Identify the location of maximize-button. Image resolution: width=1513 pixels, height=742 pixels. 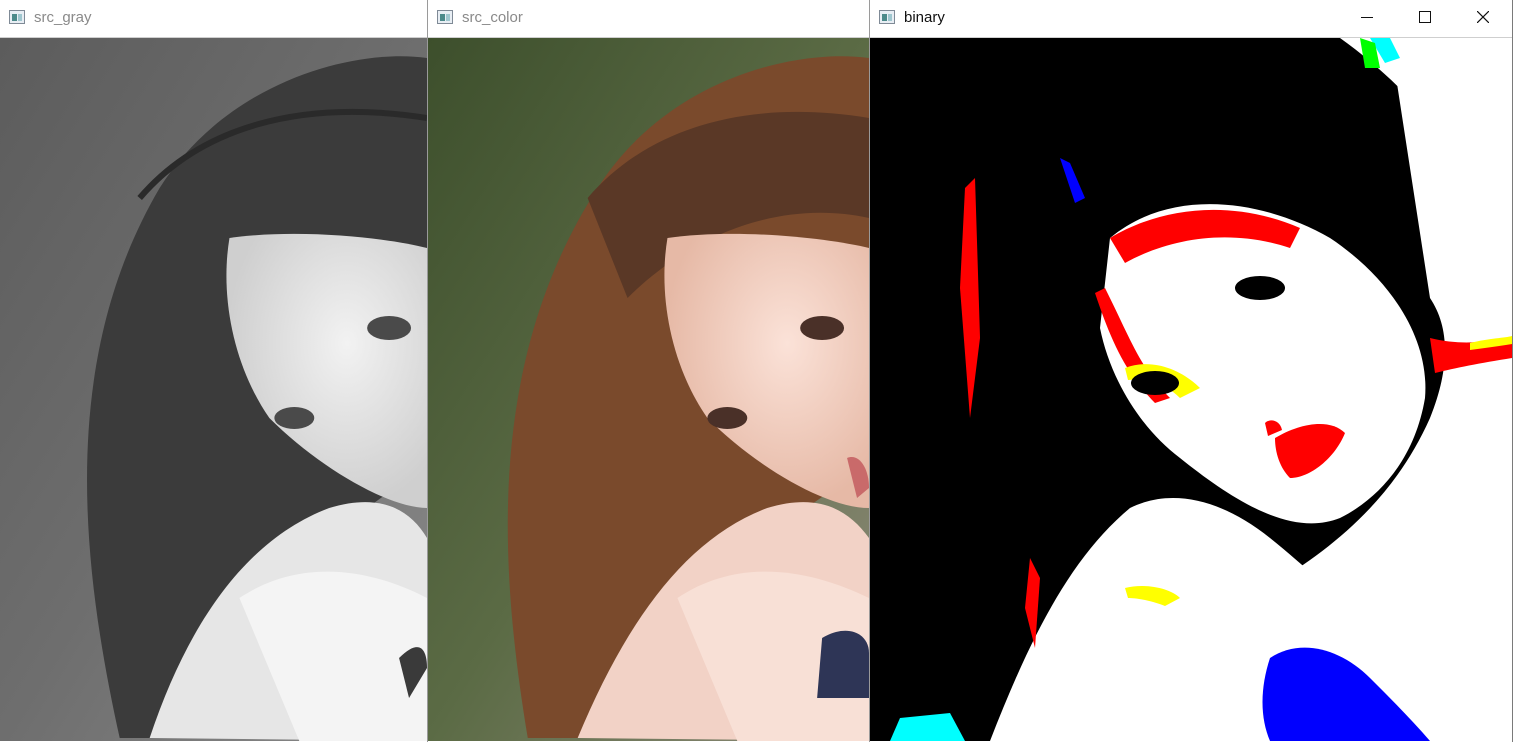
(1426, 18).